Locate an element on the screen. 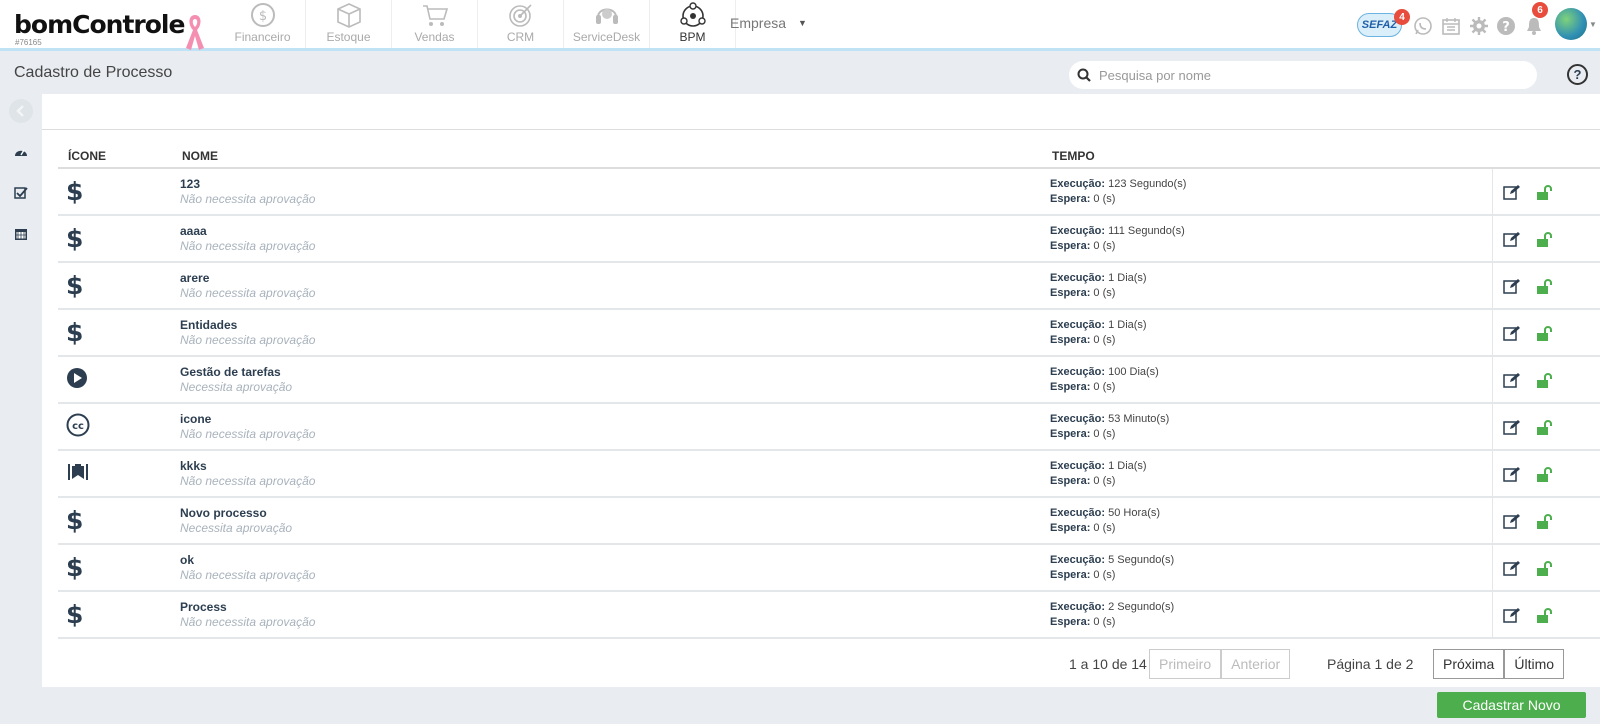 Image resolution: width=1600 pixels, height=724 pixels. nav-vendas: Vendas is located at coordinates (435, 24).